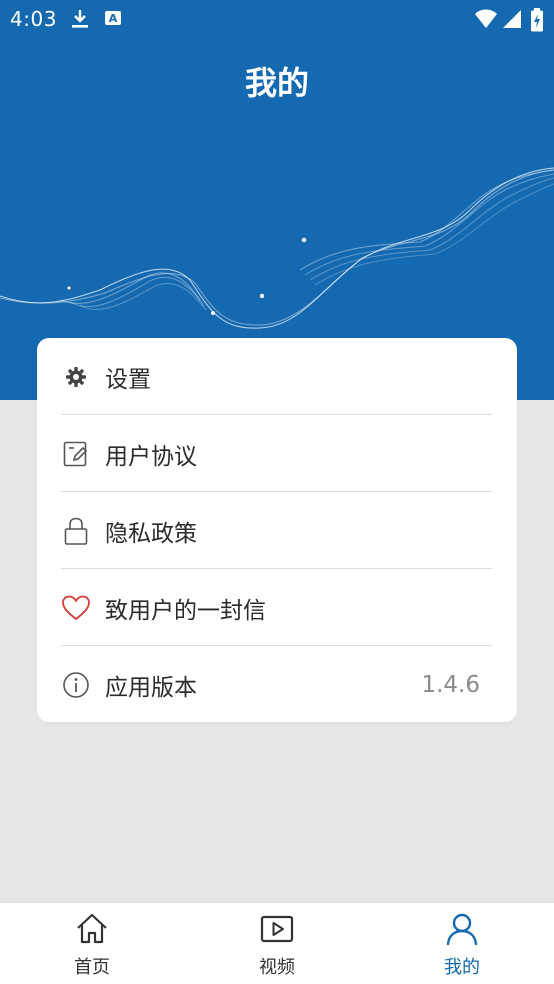 The height and width of the screenshot is (984, 554). I want to click on lock-icon, so click(76, 531).